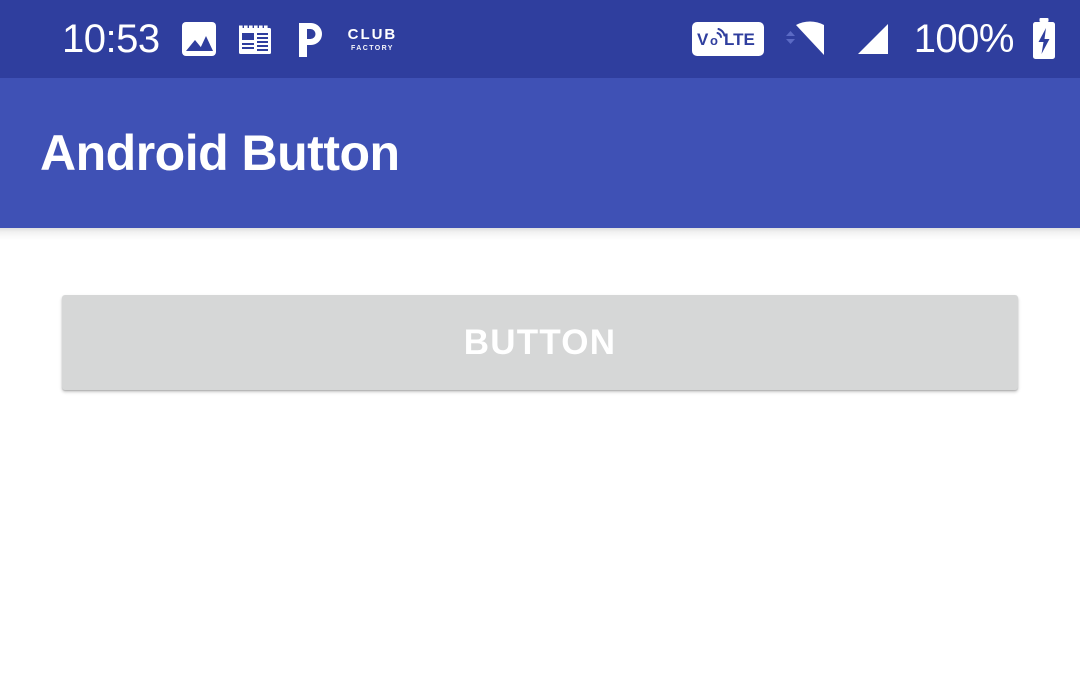 The height and width of the screenshot is (696, 1080). Describe the element at coordinates (111, 39) in the screenshot. I see `status-bar-clock: 10:53` at that location.